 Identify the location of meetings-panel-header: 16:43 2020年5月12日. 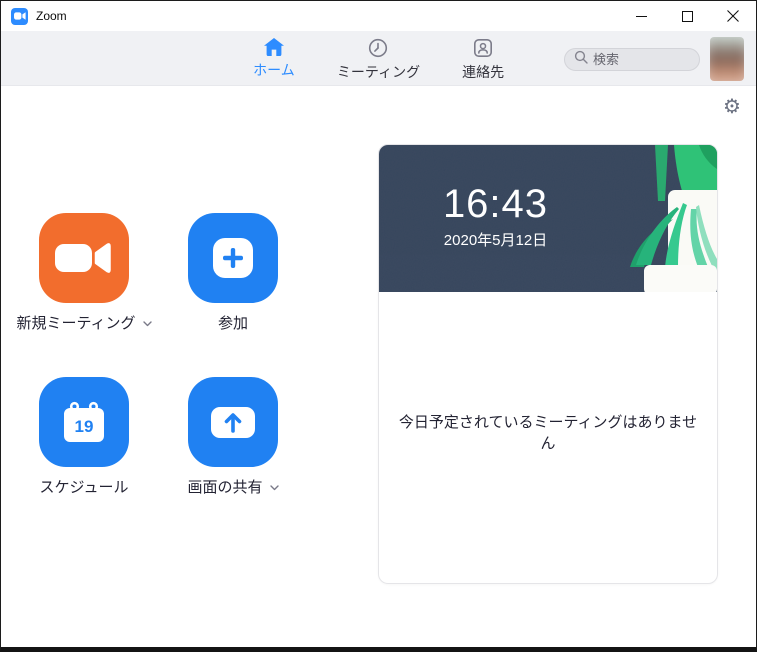
(548, 218).